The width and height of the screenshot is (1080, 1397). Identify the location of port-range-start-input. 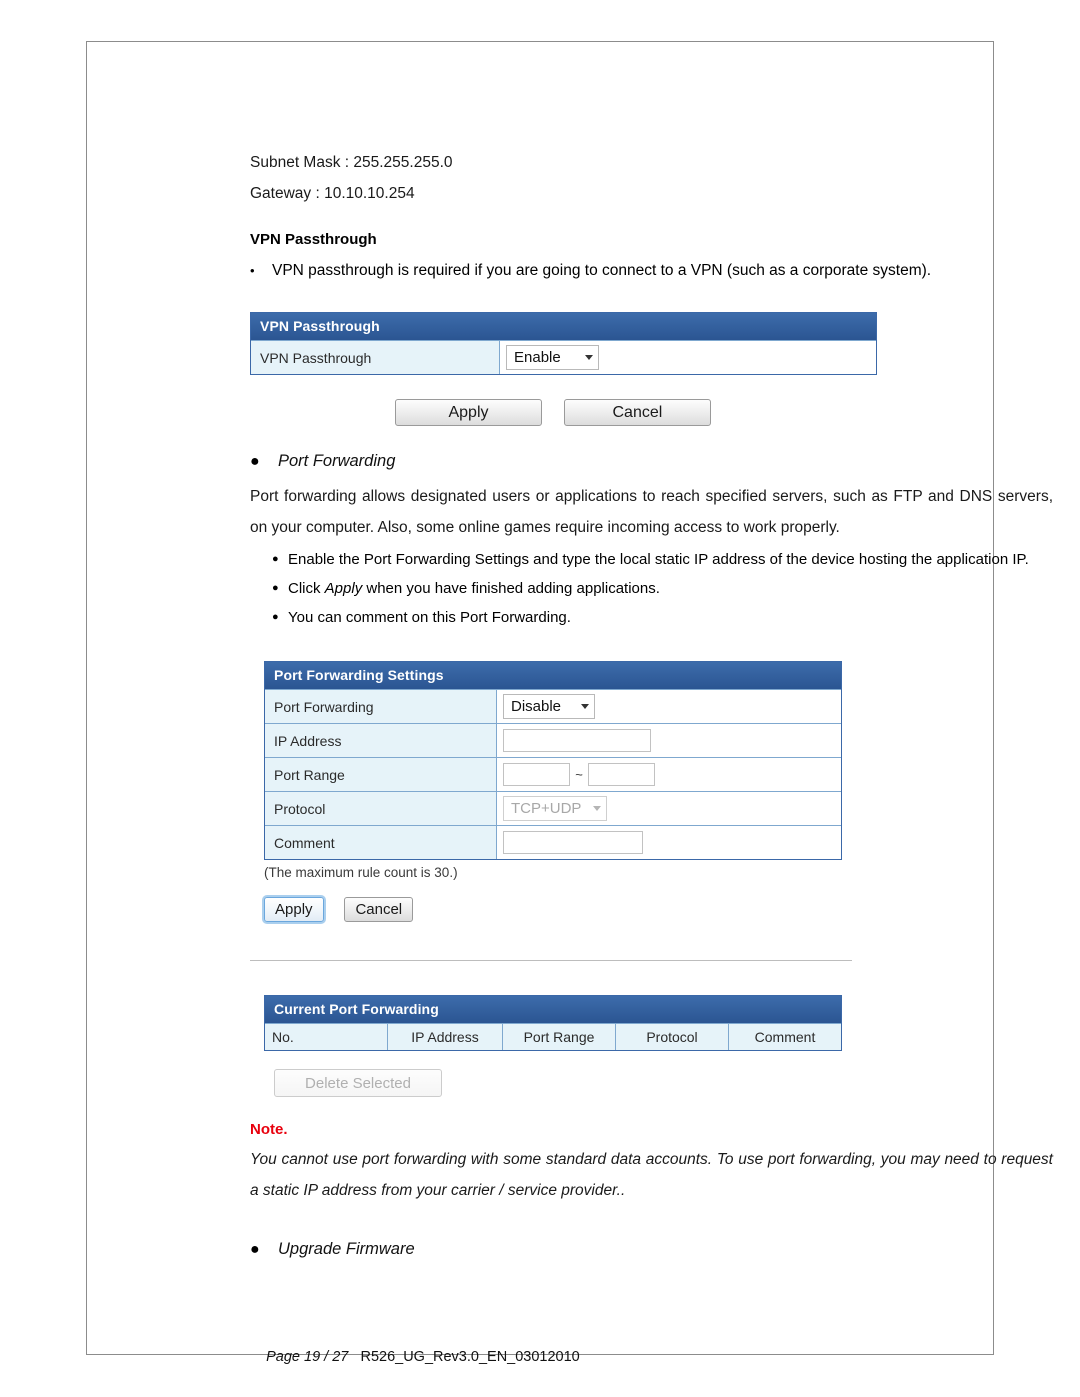
(536, 774).